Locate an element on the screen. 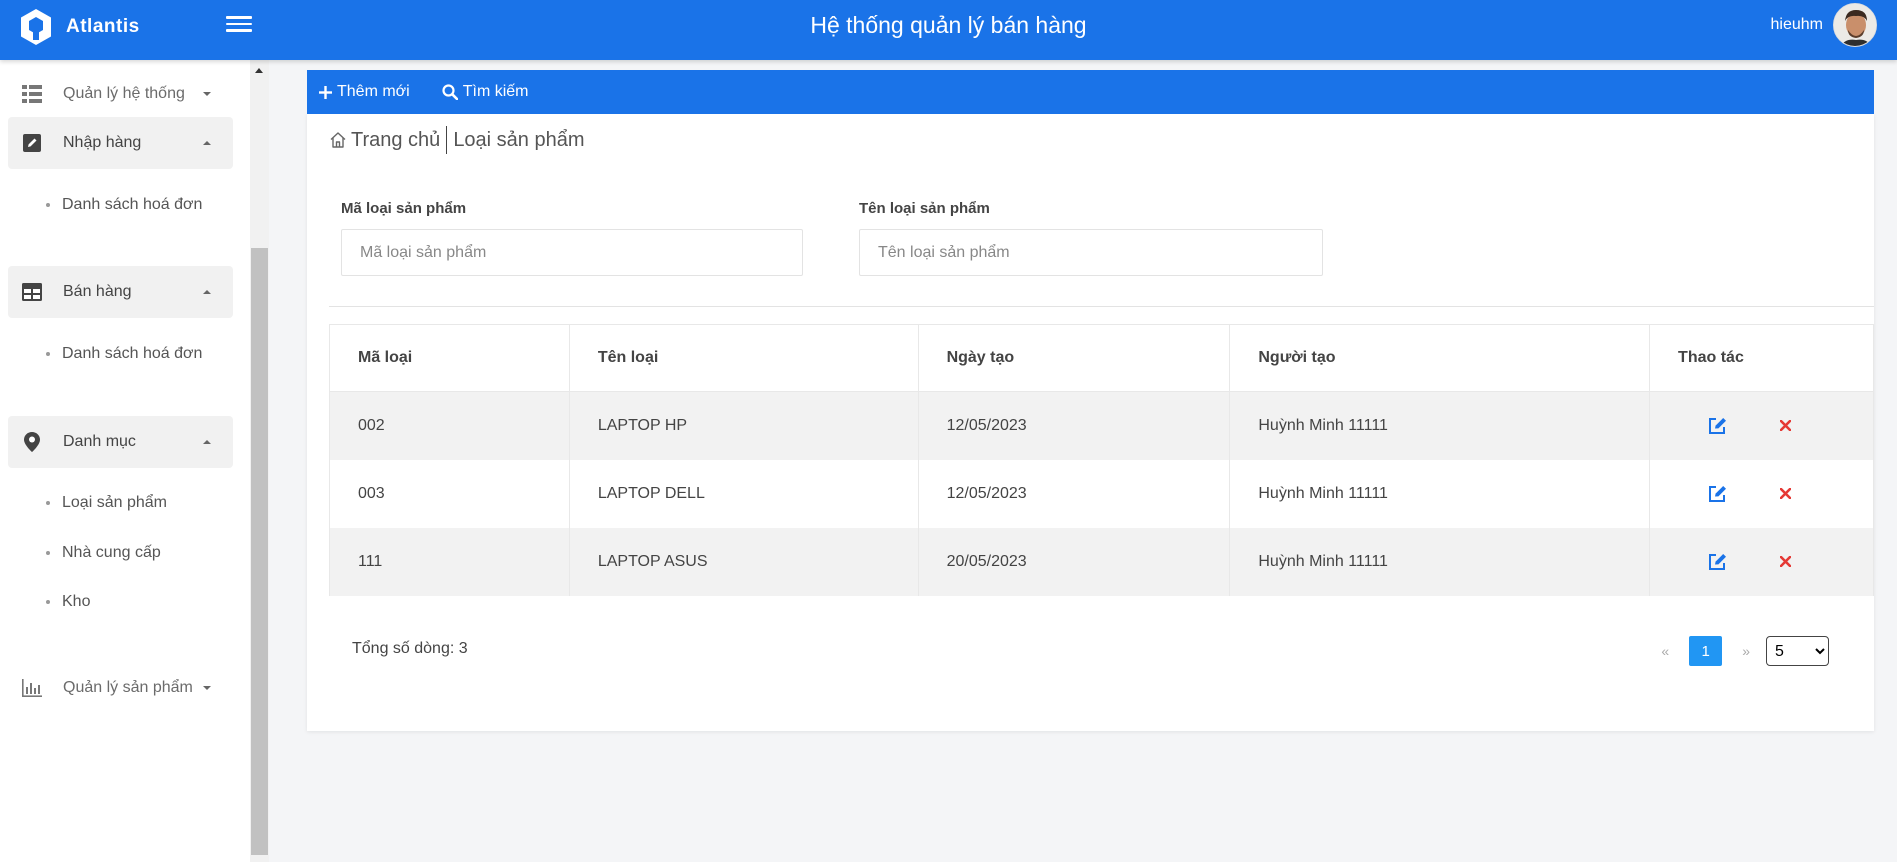  prev-page-button: « is located at coordinates (1665, 651).